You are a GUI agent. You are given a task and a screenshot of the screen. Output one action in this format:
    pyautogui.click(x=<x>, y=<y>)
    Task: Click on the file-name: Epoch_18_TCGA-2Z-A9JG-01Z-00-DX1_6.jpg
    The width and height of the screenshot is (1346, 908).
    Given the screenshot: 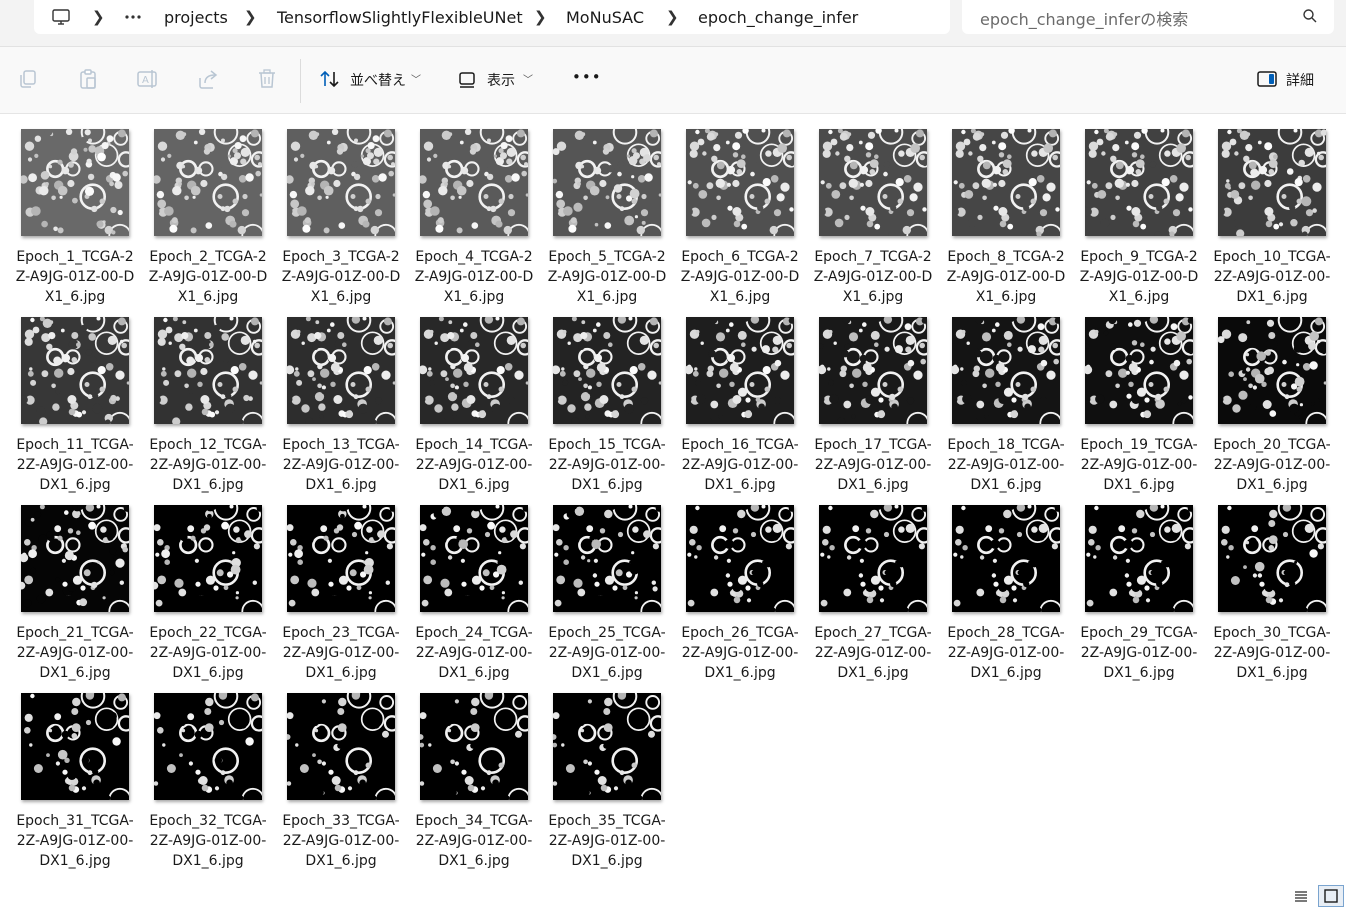 What is the action you would take?
    pyautogui.click(x=1006, y=465)
    